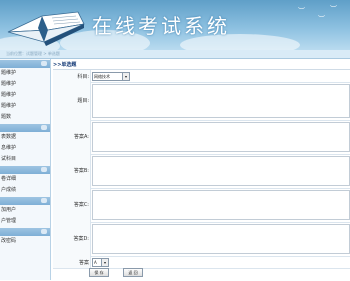 The image size is (350, 281). What do you see at coordinates (25, 137) in the screenshot?
I see `sidebar-item: 表数据` at bounding box center [25, 137].